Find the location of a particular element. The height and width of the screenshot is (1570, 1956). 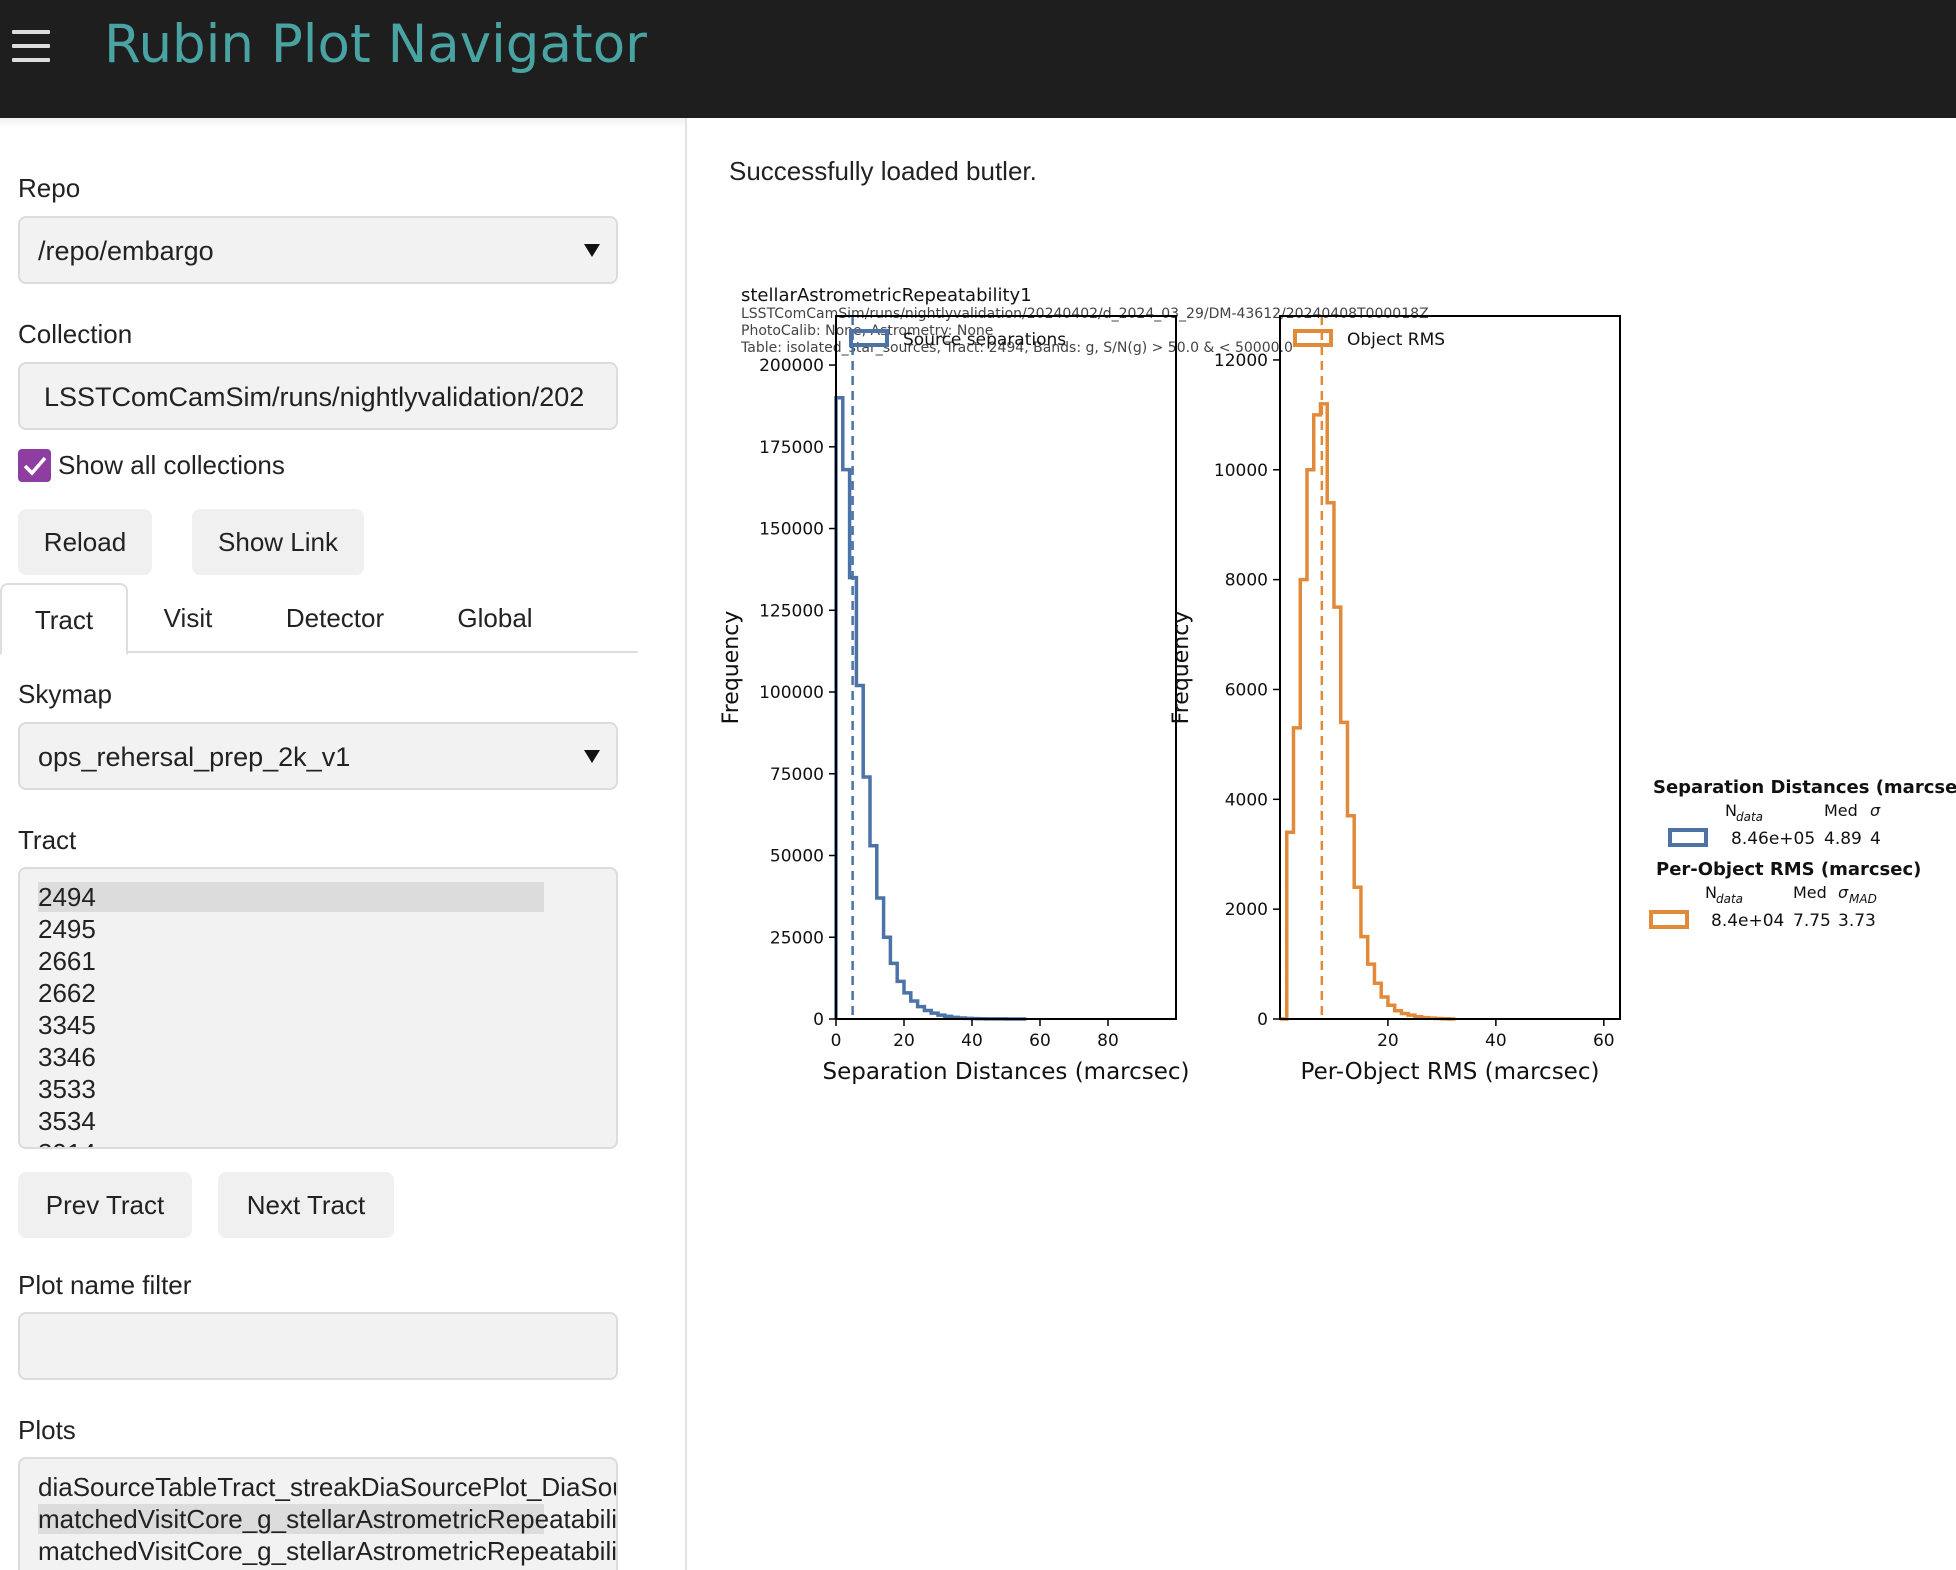

skymap-select: ops_rehersal_prep_2k_v1 is located at coordinates (318, 756).